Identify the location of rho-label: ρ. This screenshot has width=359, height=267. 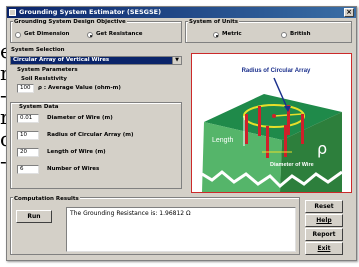
(322, 148).